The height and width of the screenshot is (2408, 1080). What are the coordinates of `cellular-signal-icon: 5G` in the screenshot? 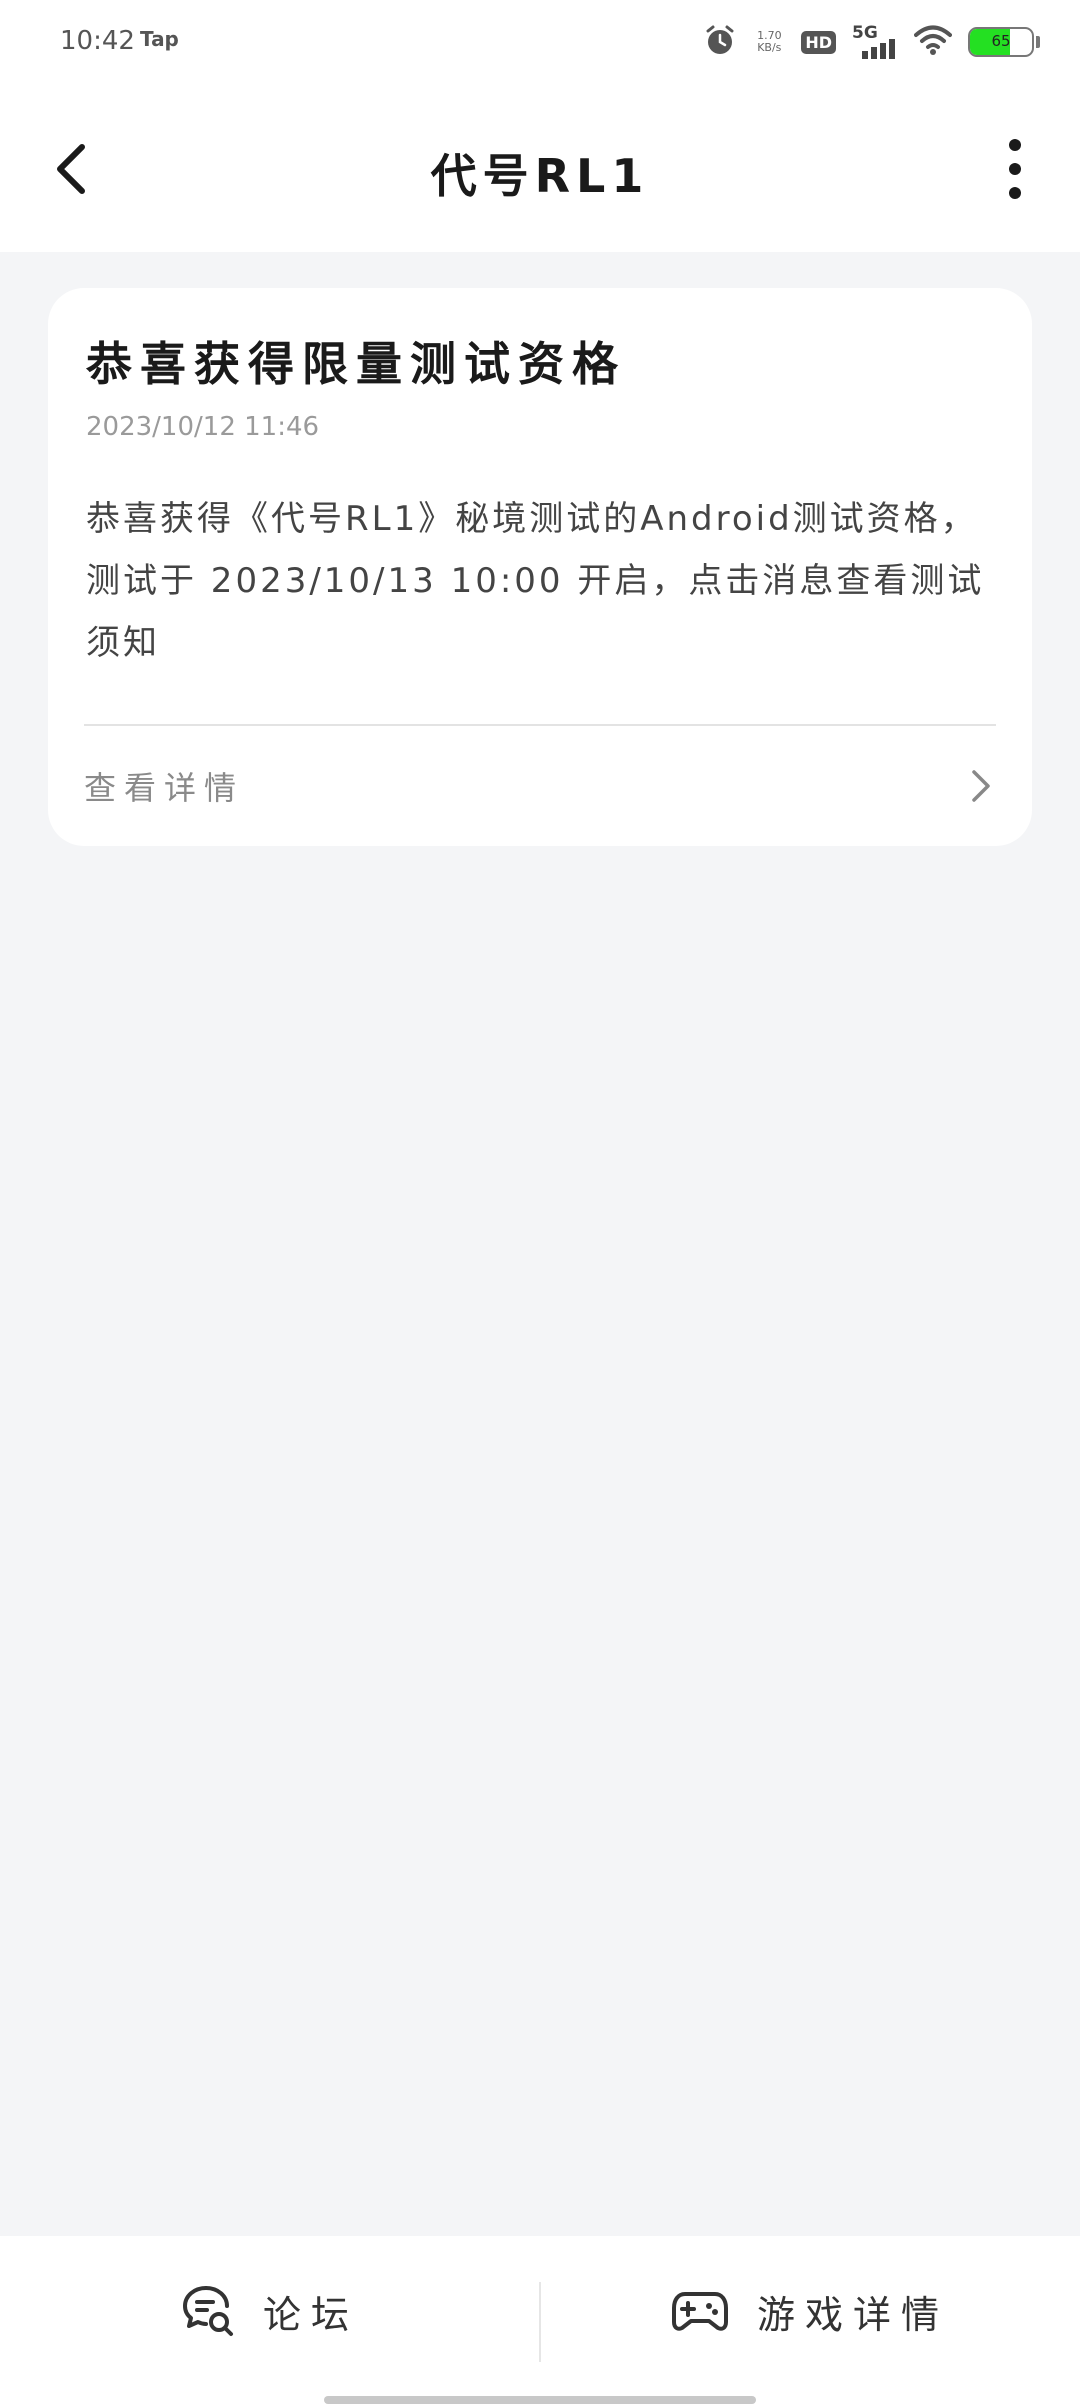 It's located at (875, 41).